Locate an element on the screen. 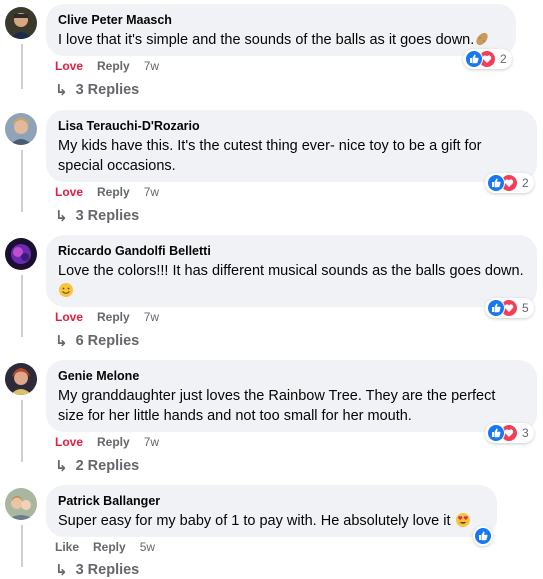 The width and height of the screenshot is (543, 579). replies-label: 2 Replies is located at coordinates (107, 466).